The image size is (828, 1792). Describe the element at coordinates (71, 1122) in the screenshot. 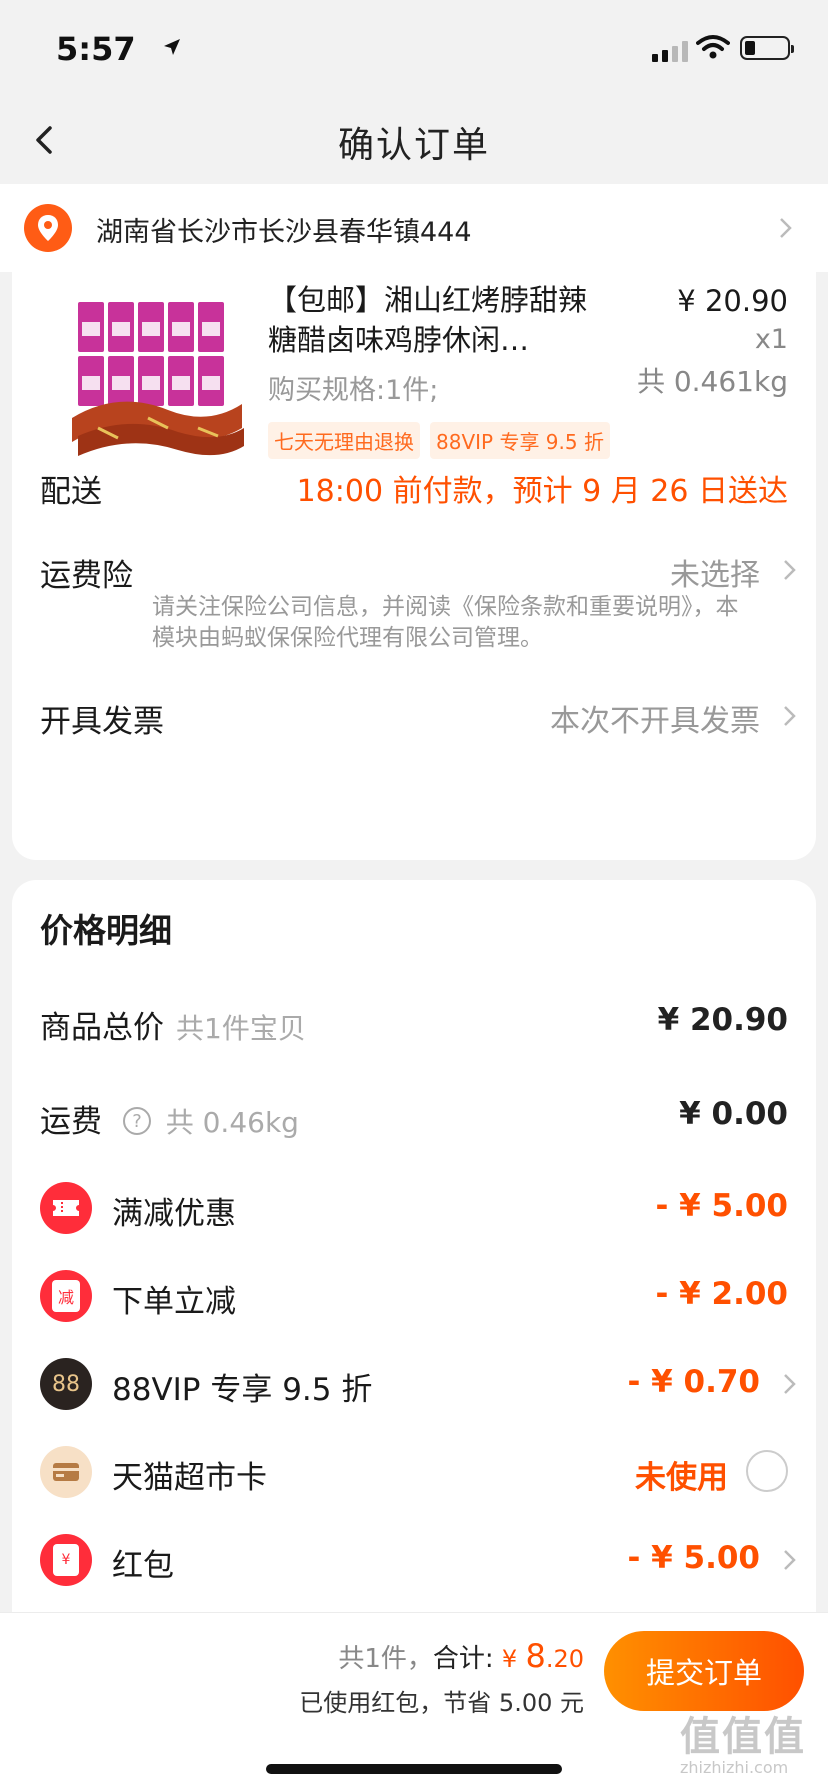

I see `shipping-fee-text: 运费` at that location.